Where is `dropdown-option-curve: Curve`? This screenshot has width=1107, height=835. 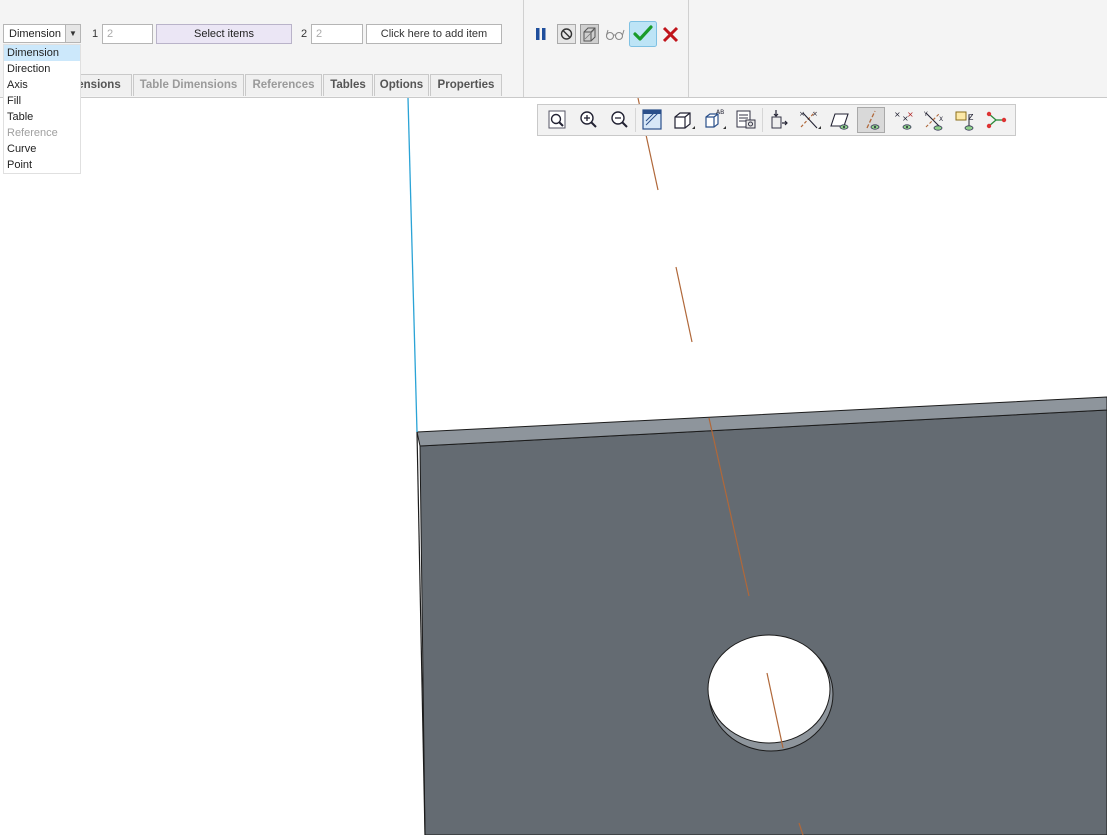
dropdown-option-curve: Curve is located at coordinates (42, 149).